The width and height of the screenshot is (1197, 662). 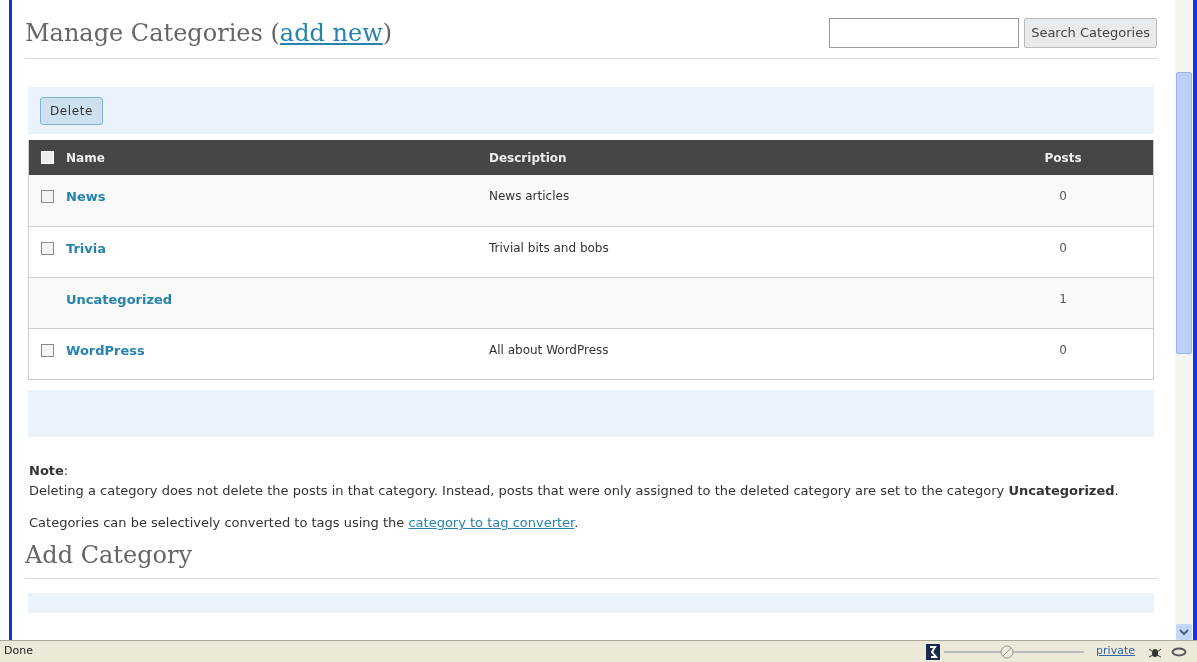 I want to click on ring-icon, so click(x=1179, y=651).